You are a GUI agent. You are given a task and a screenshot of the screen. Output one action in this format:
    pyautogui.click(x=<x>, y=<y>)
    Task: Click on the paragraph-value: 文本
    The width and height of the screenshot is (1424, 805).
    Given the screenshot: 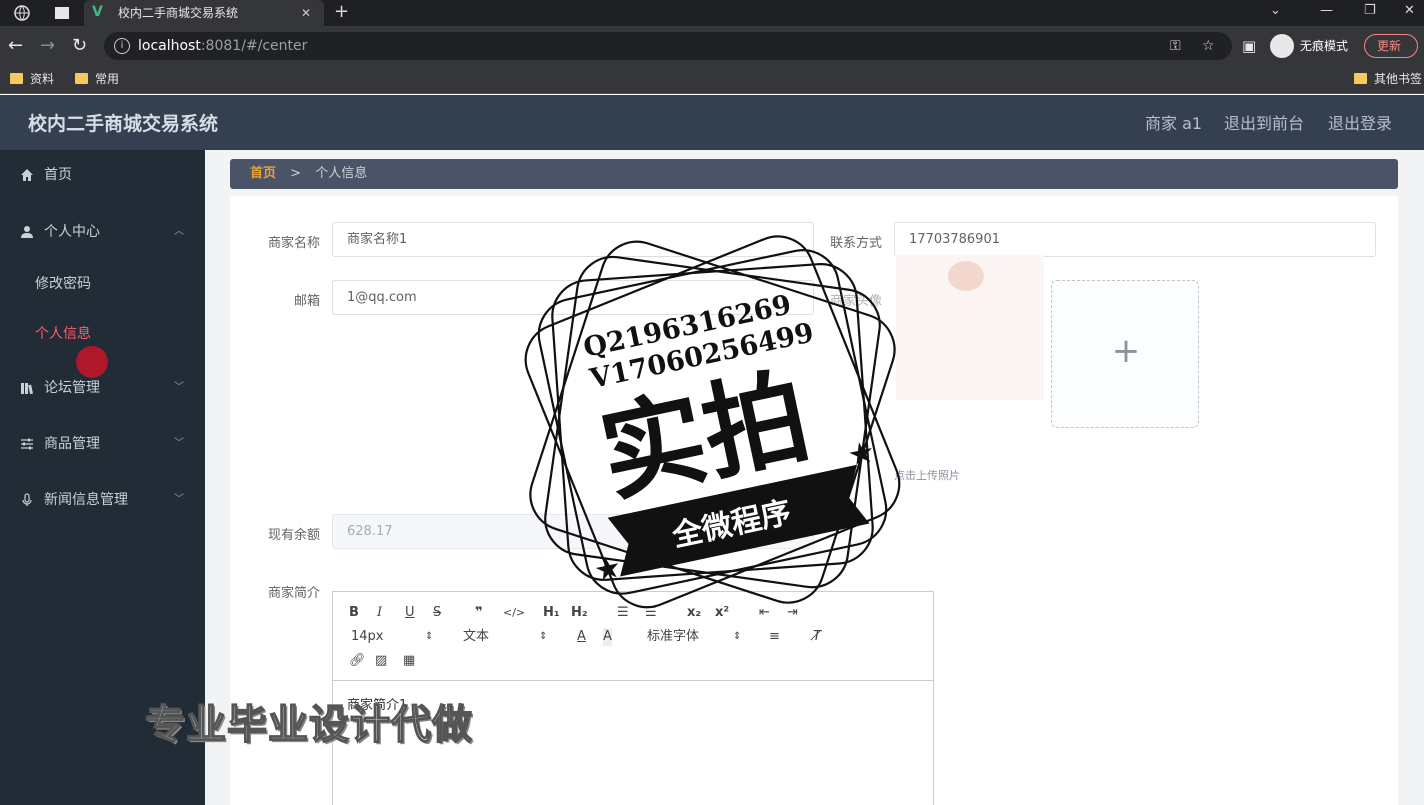 What is the action you would take?
    pyautogui.click(x=476, y=636)
    